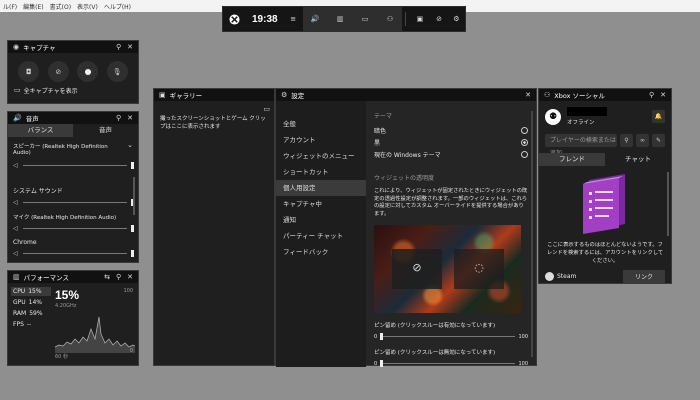 The width and height of the screenshot is (700, 400). I want to click on avatar: ⚉, so click(553, 116).